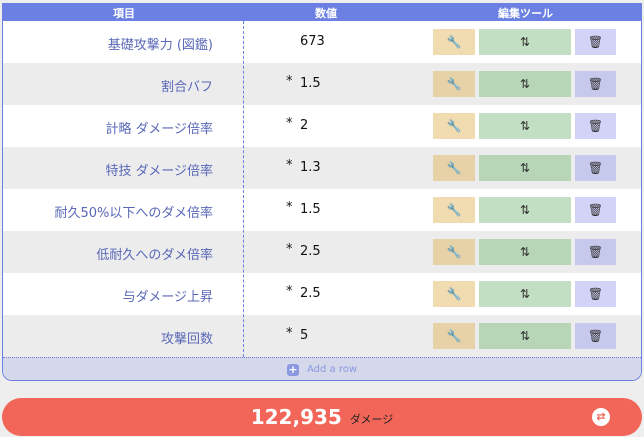  Describe the element at coordinates (322, 336) in the screenshot. I see `table-row: 攻撃回数 * 5 🔧 ⇅ 🗑` at that location.